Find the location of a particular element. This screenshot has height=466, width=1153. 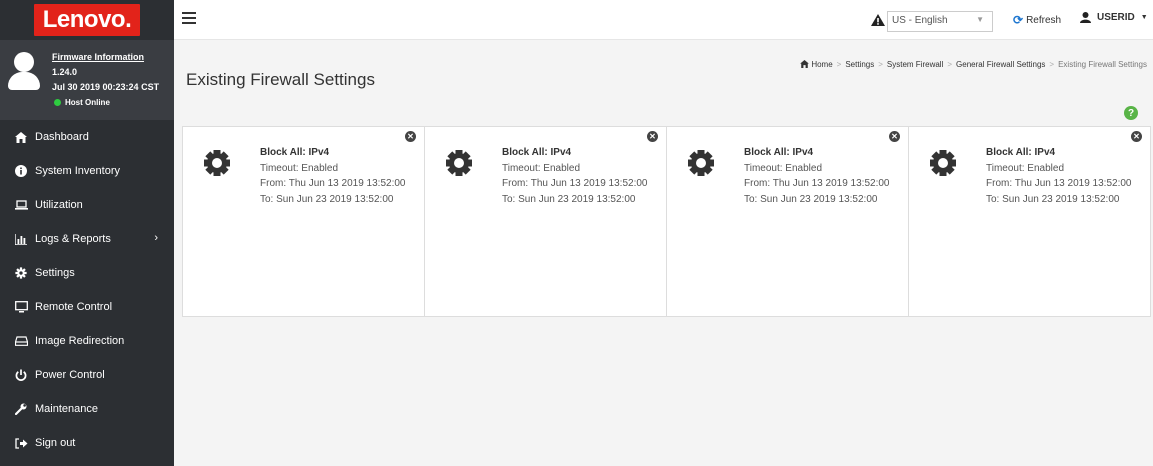

refresh-icon: ⟳ is located at coordinates (1018, 20).